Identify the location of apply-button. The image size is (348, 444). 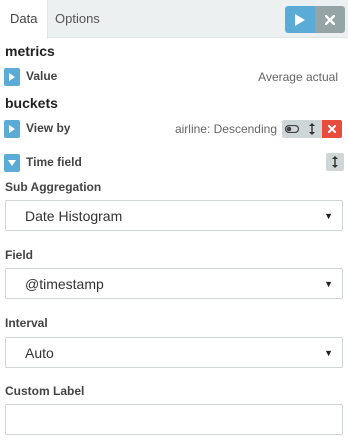
(300, 19).